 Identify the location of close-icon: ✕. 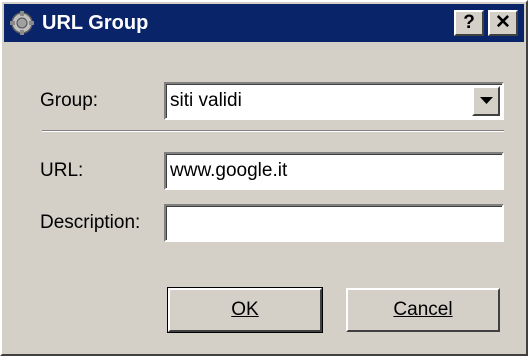
(503, 22).